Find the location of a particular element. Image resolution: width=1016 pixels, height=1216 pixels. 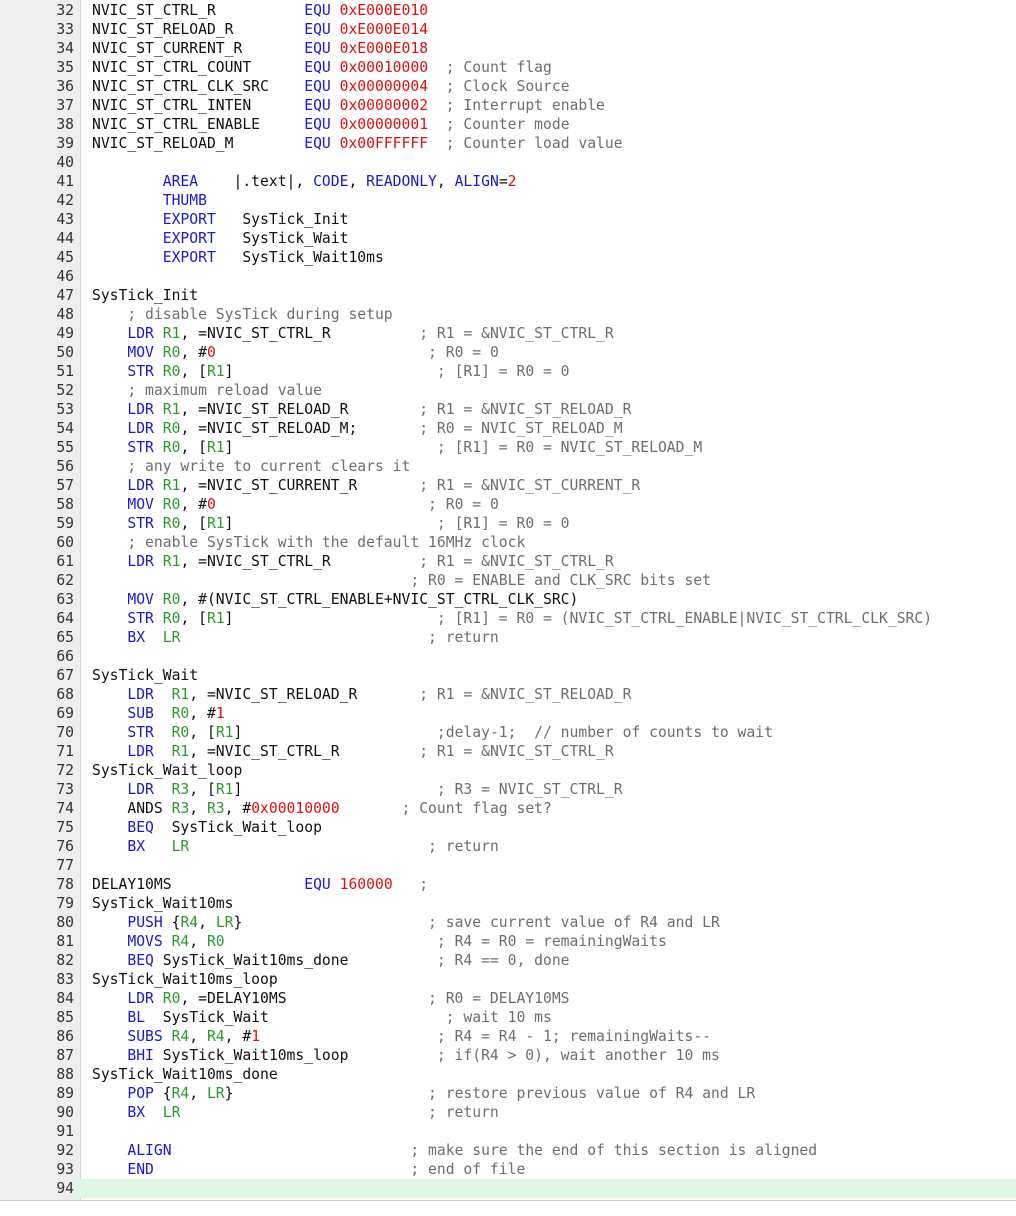

code-line: 48 ; disable SysTick during setup is located at coordinates (508, 314).